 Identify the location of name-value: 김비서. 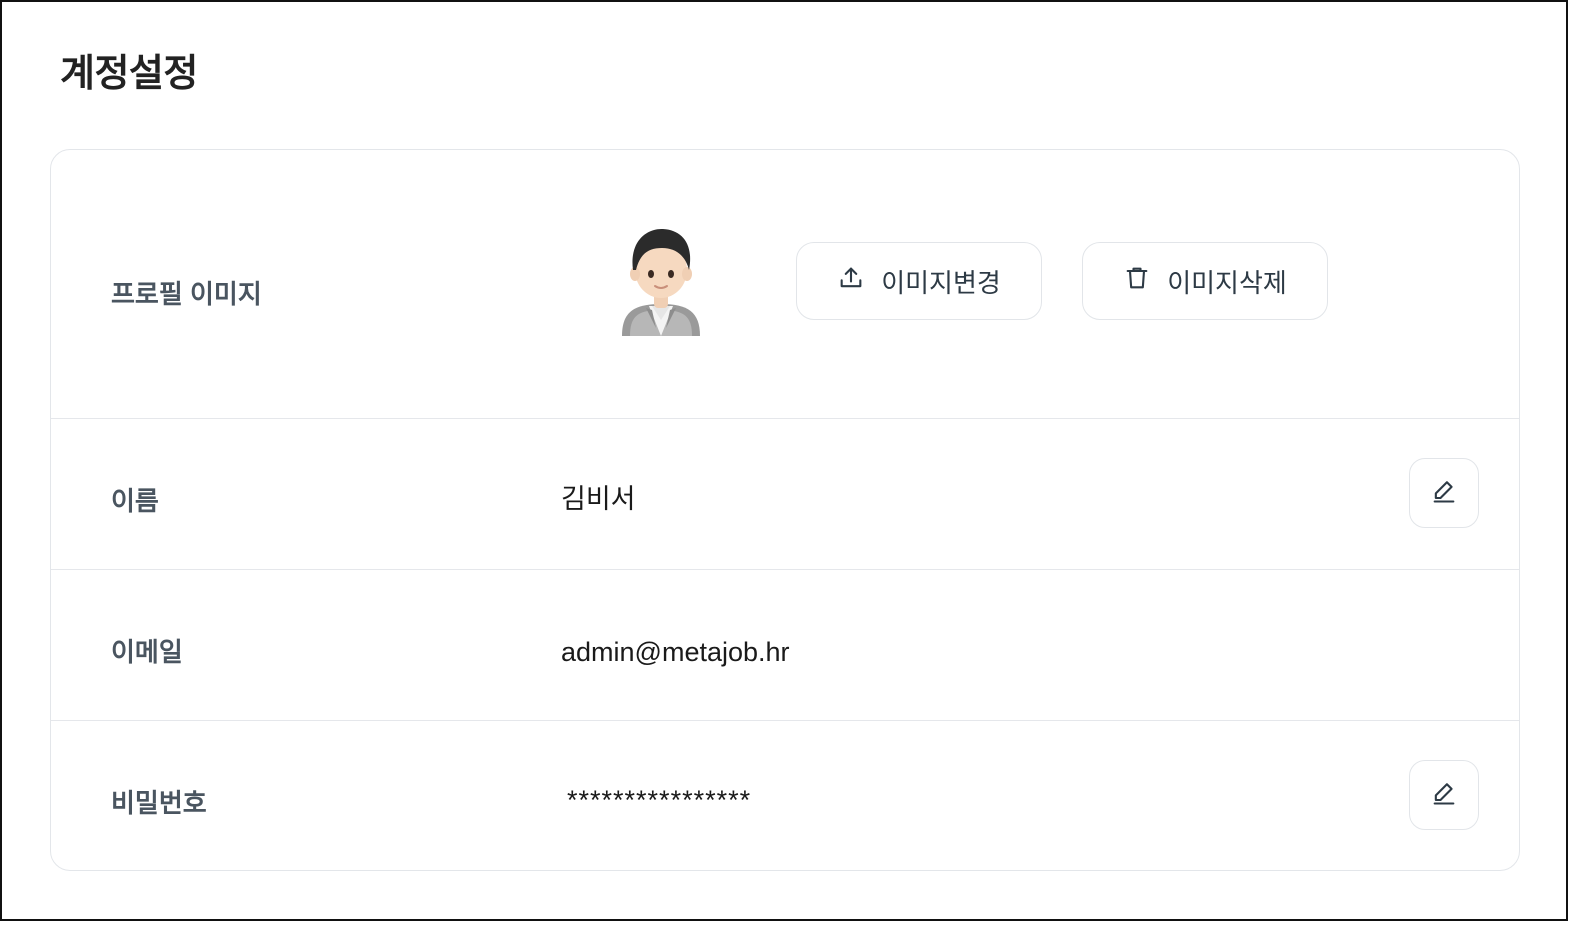
(598, 499).